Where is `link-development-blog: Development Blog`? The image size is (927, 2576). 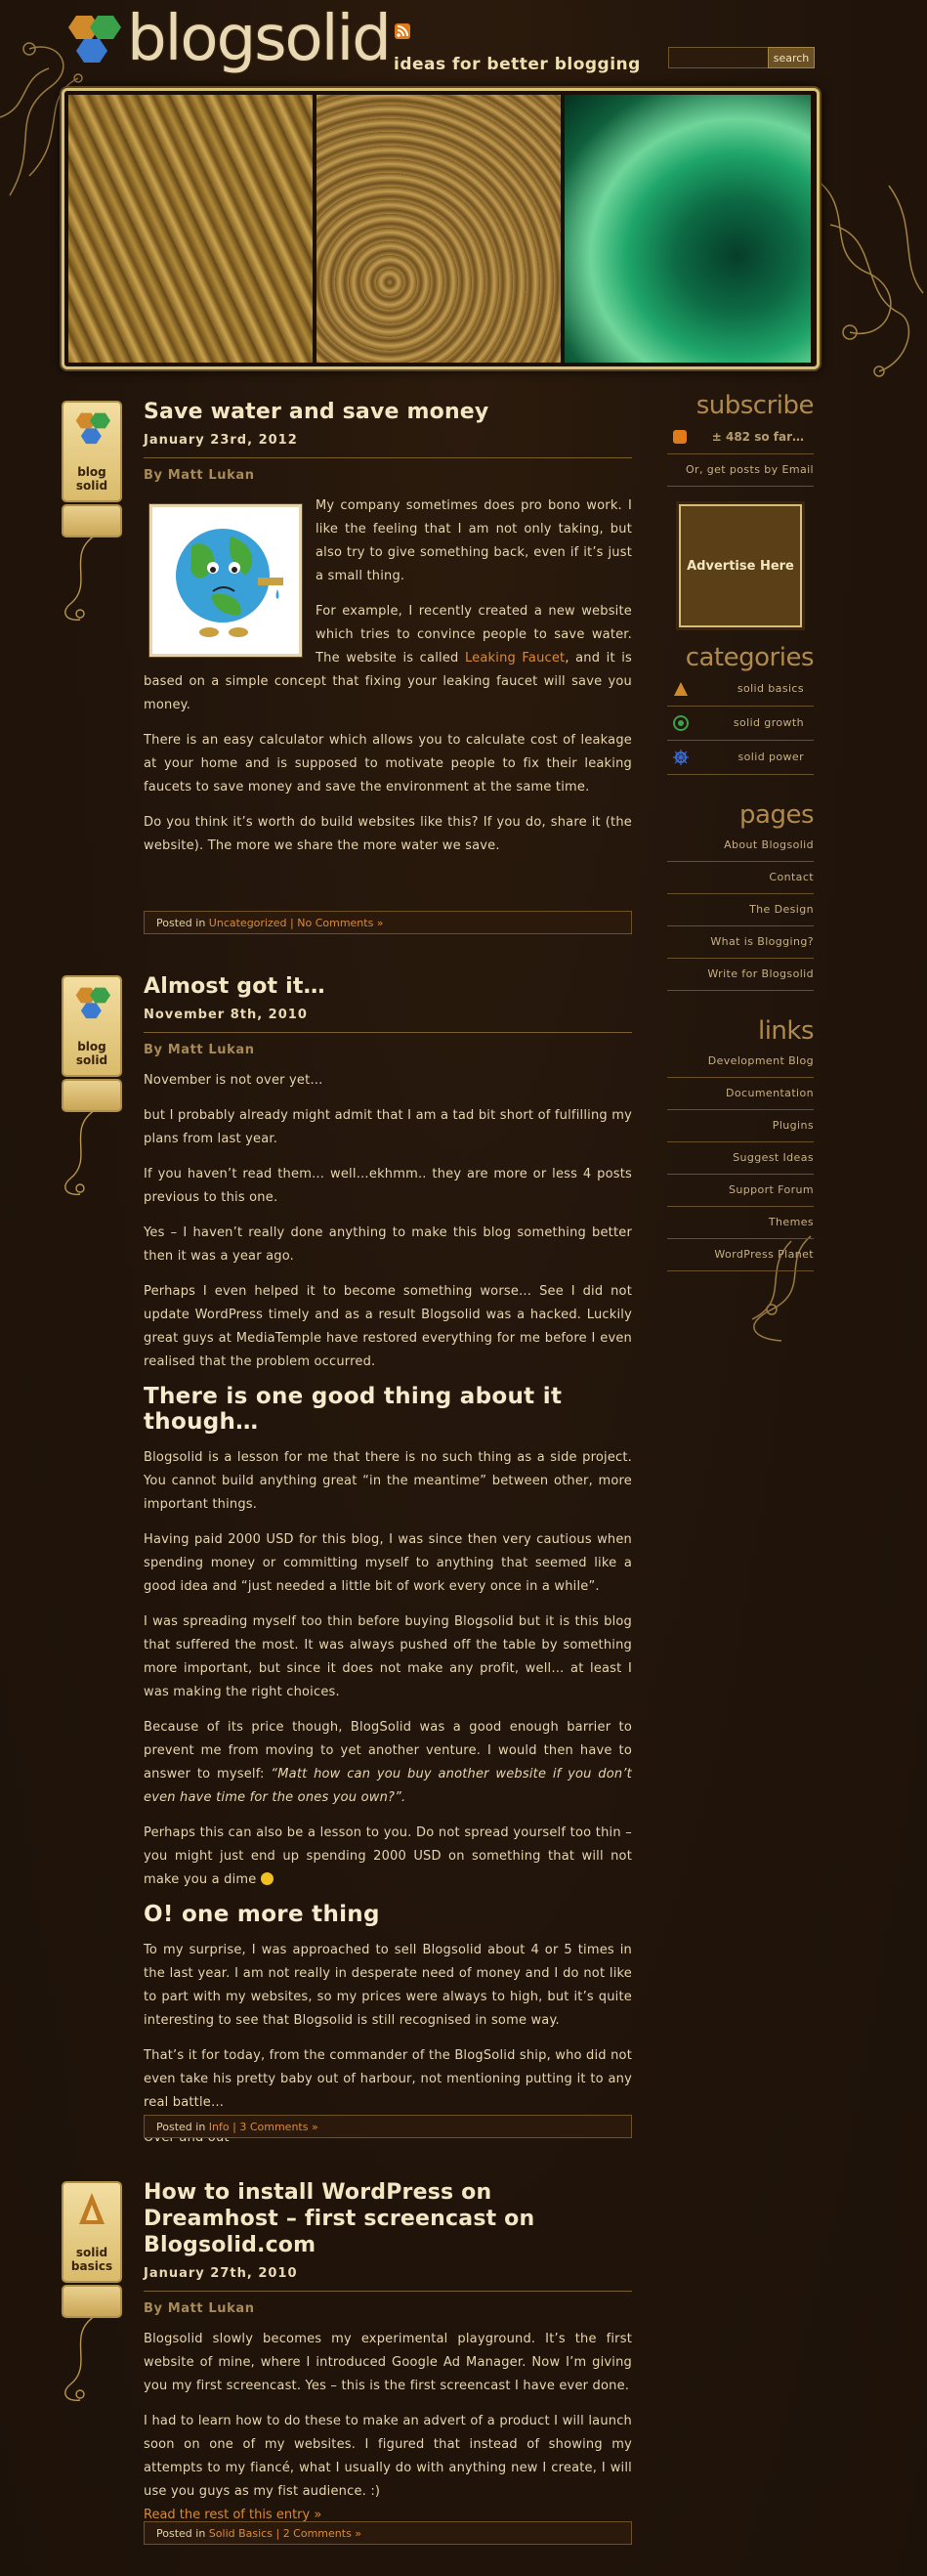
link-development-blog: Development Blog is located at coordinates (740, 1062).